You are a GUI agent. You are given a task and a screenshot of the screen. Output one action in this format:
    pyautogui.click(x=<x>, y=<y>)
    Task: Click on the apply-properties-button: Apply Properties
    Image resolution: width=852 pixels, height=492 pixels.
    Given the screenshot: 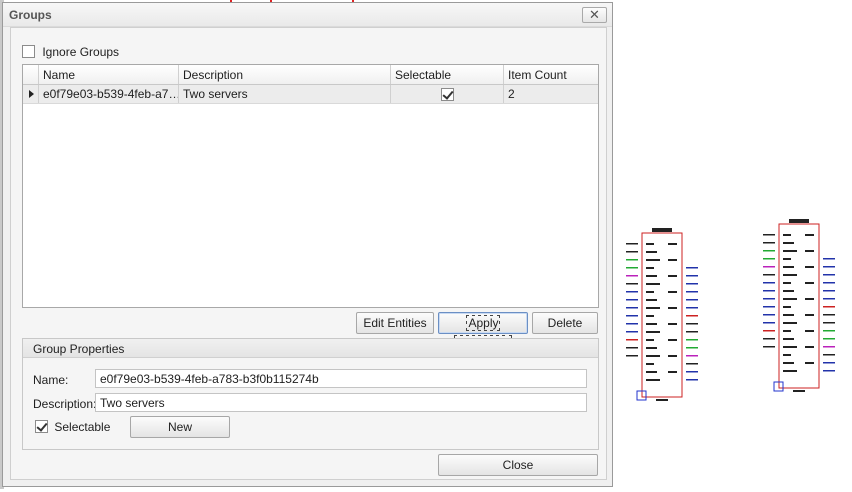 What is the action you would take?
    pyautogui.click(x=483, y=331)
    